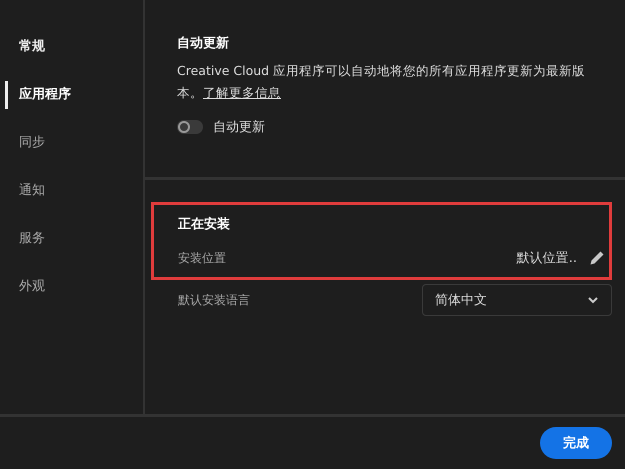  What do you see at coordinates (597, 258) in the screenshot?
I see `pencil-icon` at bounding box center [597, 258].